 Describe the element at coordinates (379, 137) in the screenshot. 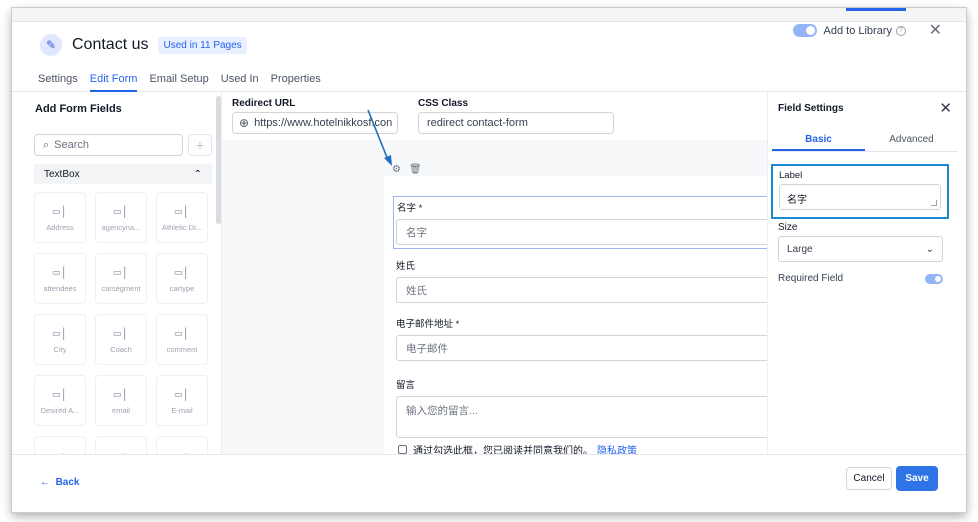

I see `annotation-arrow-icon` at that location.